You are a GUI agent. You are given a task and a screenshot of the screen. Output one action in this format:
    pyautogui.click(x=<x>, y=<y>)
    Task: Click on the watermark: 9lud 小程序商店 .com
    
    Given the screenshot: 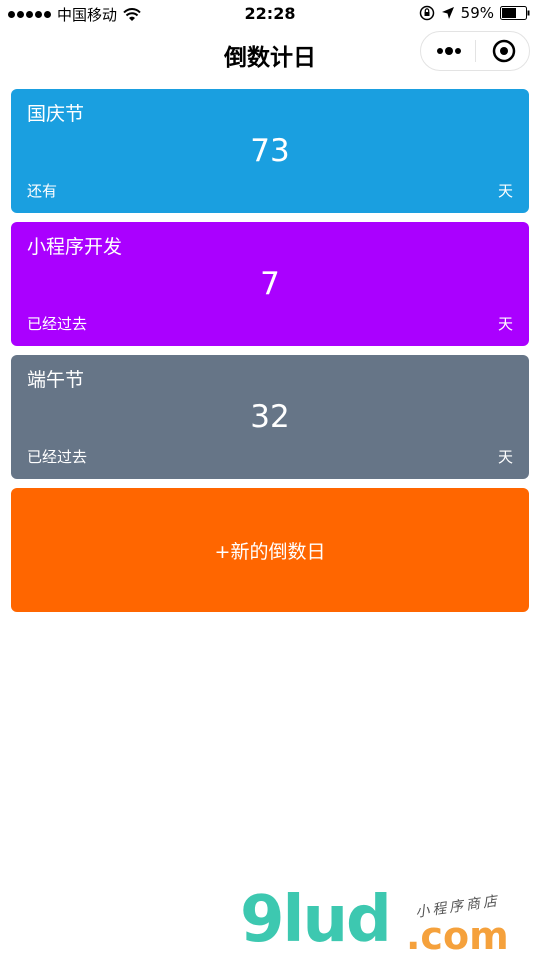 What is the action you would take?
    pyautogui.click(x=390, y=924)
    